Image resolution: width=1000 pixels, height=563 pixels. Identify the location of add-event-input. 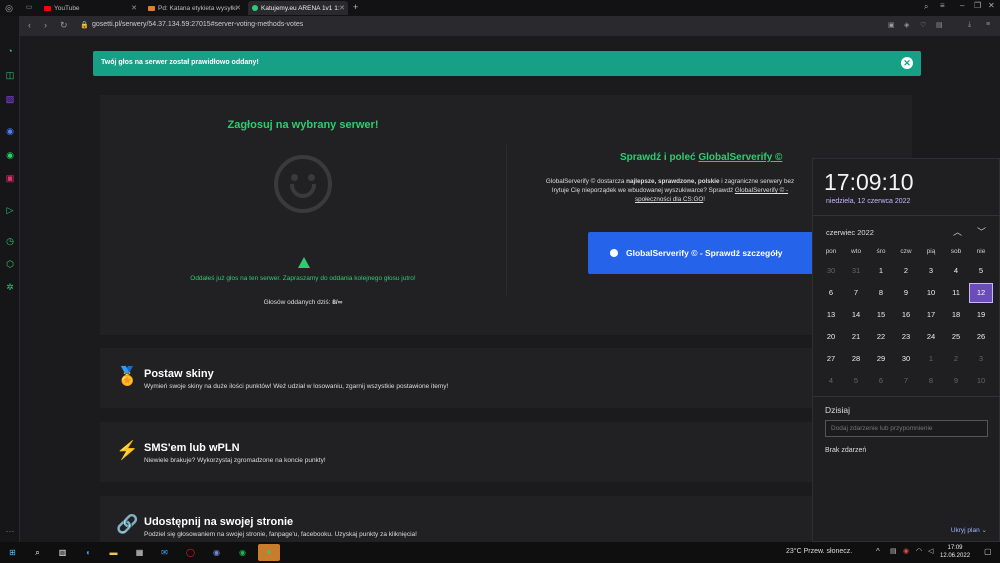
(906, 428).